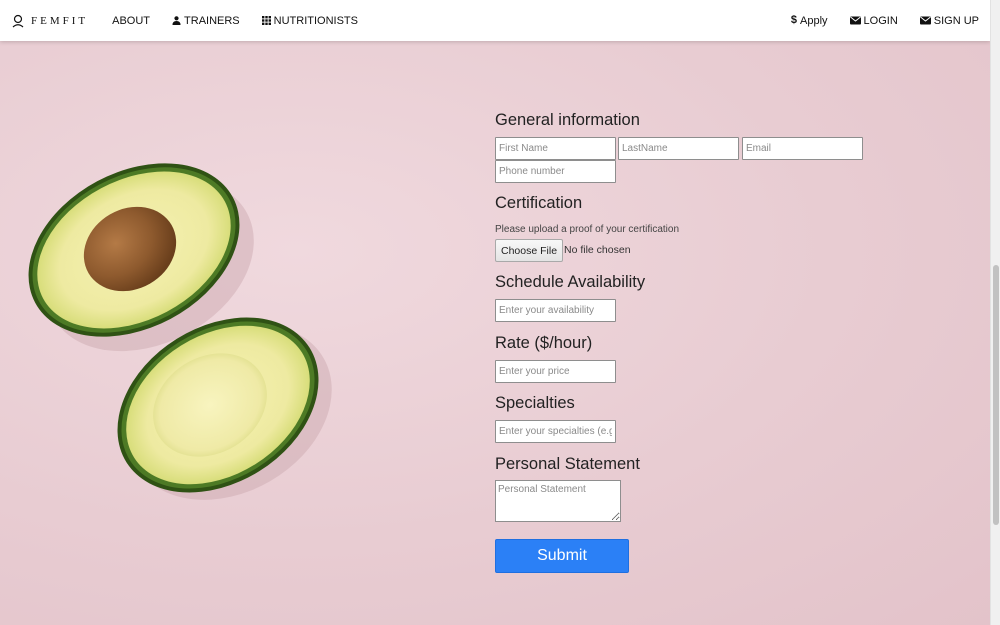  What do you see at coordinates (802, 148) in the screenshot?
I see `email-input` at bounding box center [802, 148].